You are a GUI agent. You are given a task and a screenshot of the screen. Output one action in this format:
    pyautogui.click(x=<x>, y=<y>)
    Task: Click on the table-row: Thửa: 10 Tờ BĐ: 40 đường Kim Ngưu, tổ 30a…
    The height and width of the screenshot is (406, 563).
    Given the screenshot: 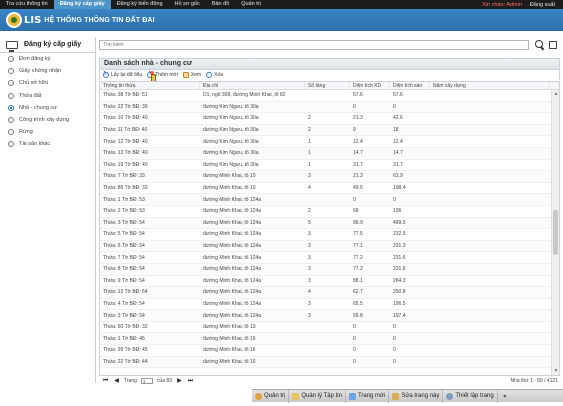 What is the action you would take?
    pyautogui.click(x=325, y=119)
    